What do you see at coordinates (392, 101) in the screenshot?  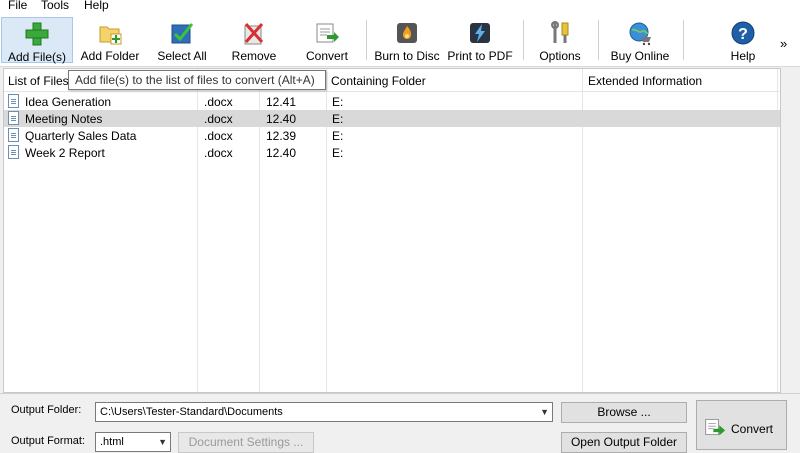 I see `table-row: Idea Generation .docx 12.41 E:` at bounding box center [392, 101].